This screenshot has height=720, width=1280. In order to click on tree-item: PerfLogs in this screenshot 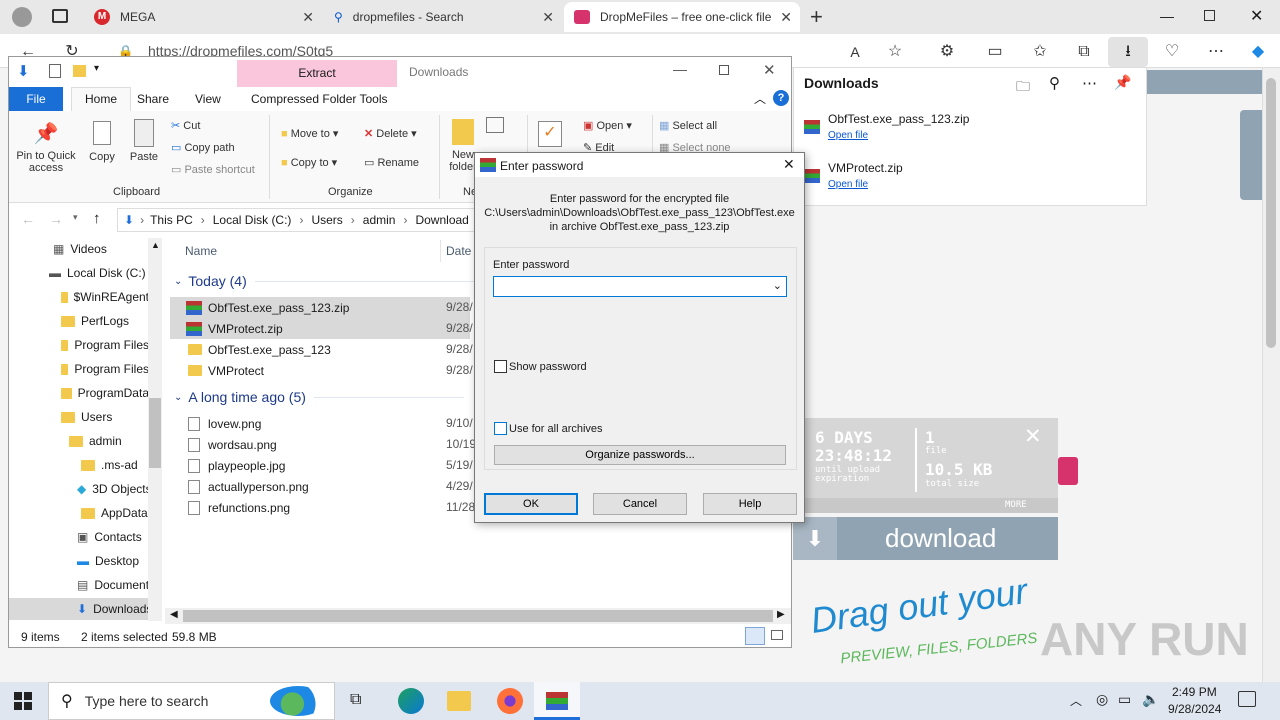, I will do `click(79, 321)`.